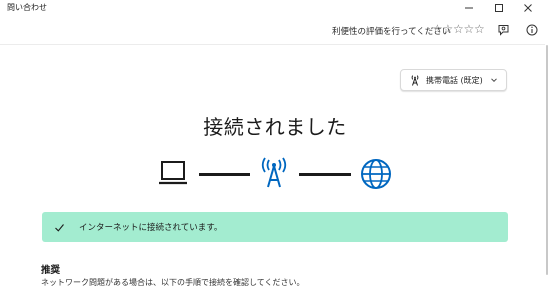  I want to click on star-1-icon: ☆, so click(437, 29).